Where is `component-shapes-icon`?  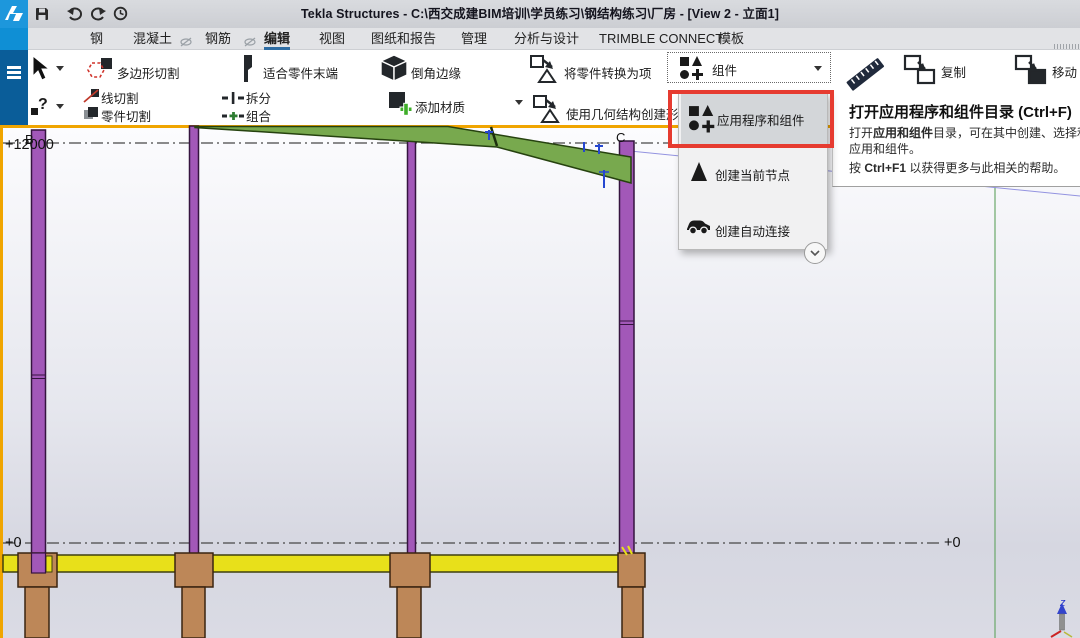
component-shapes-icon is located at coordinates (692, 68).